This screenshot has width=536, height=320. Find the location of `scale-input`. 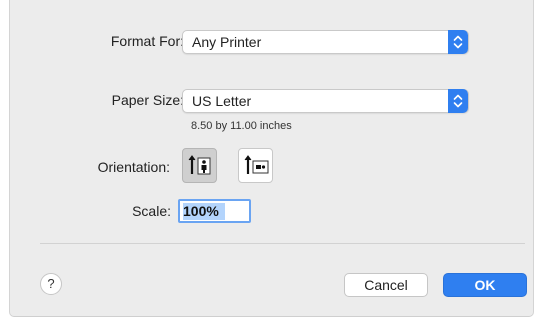

scale-input is located at coordinates (214, 211).